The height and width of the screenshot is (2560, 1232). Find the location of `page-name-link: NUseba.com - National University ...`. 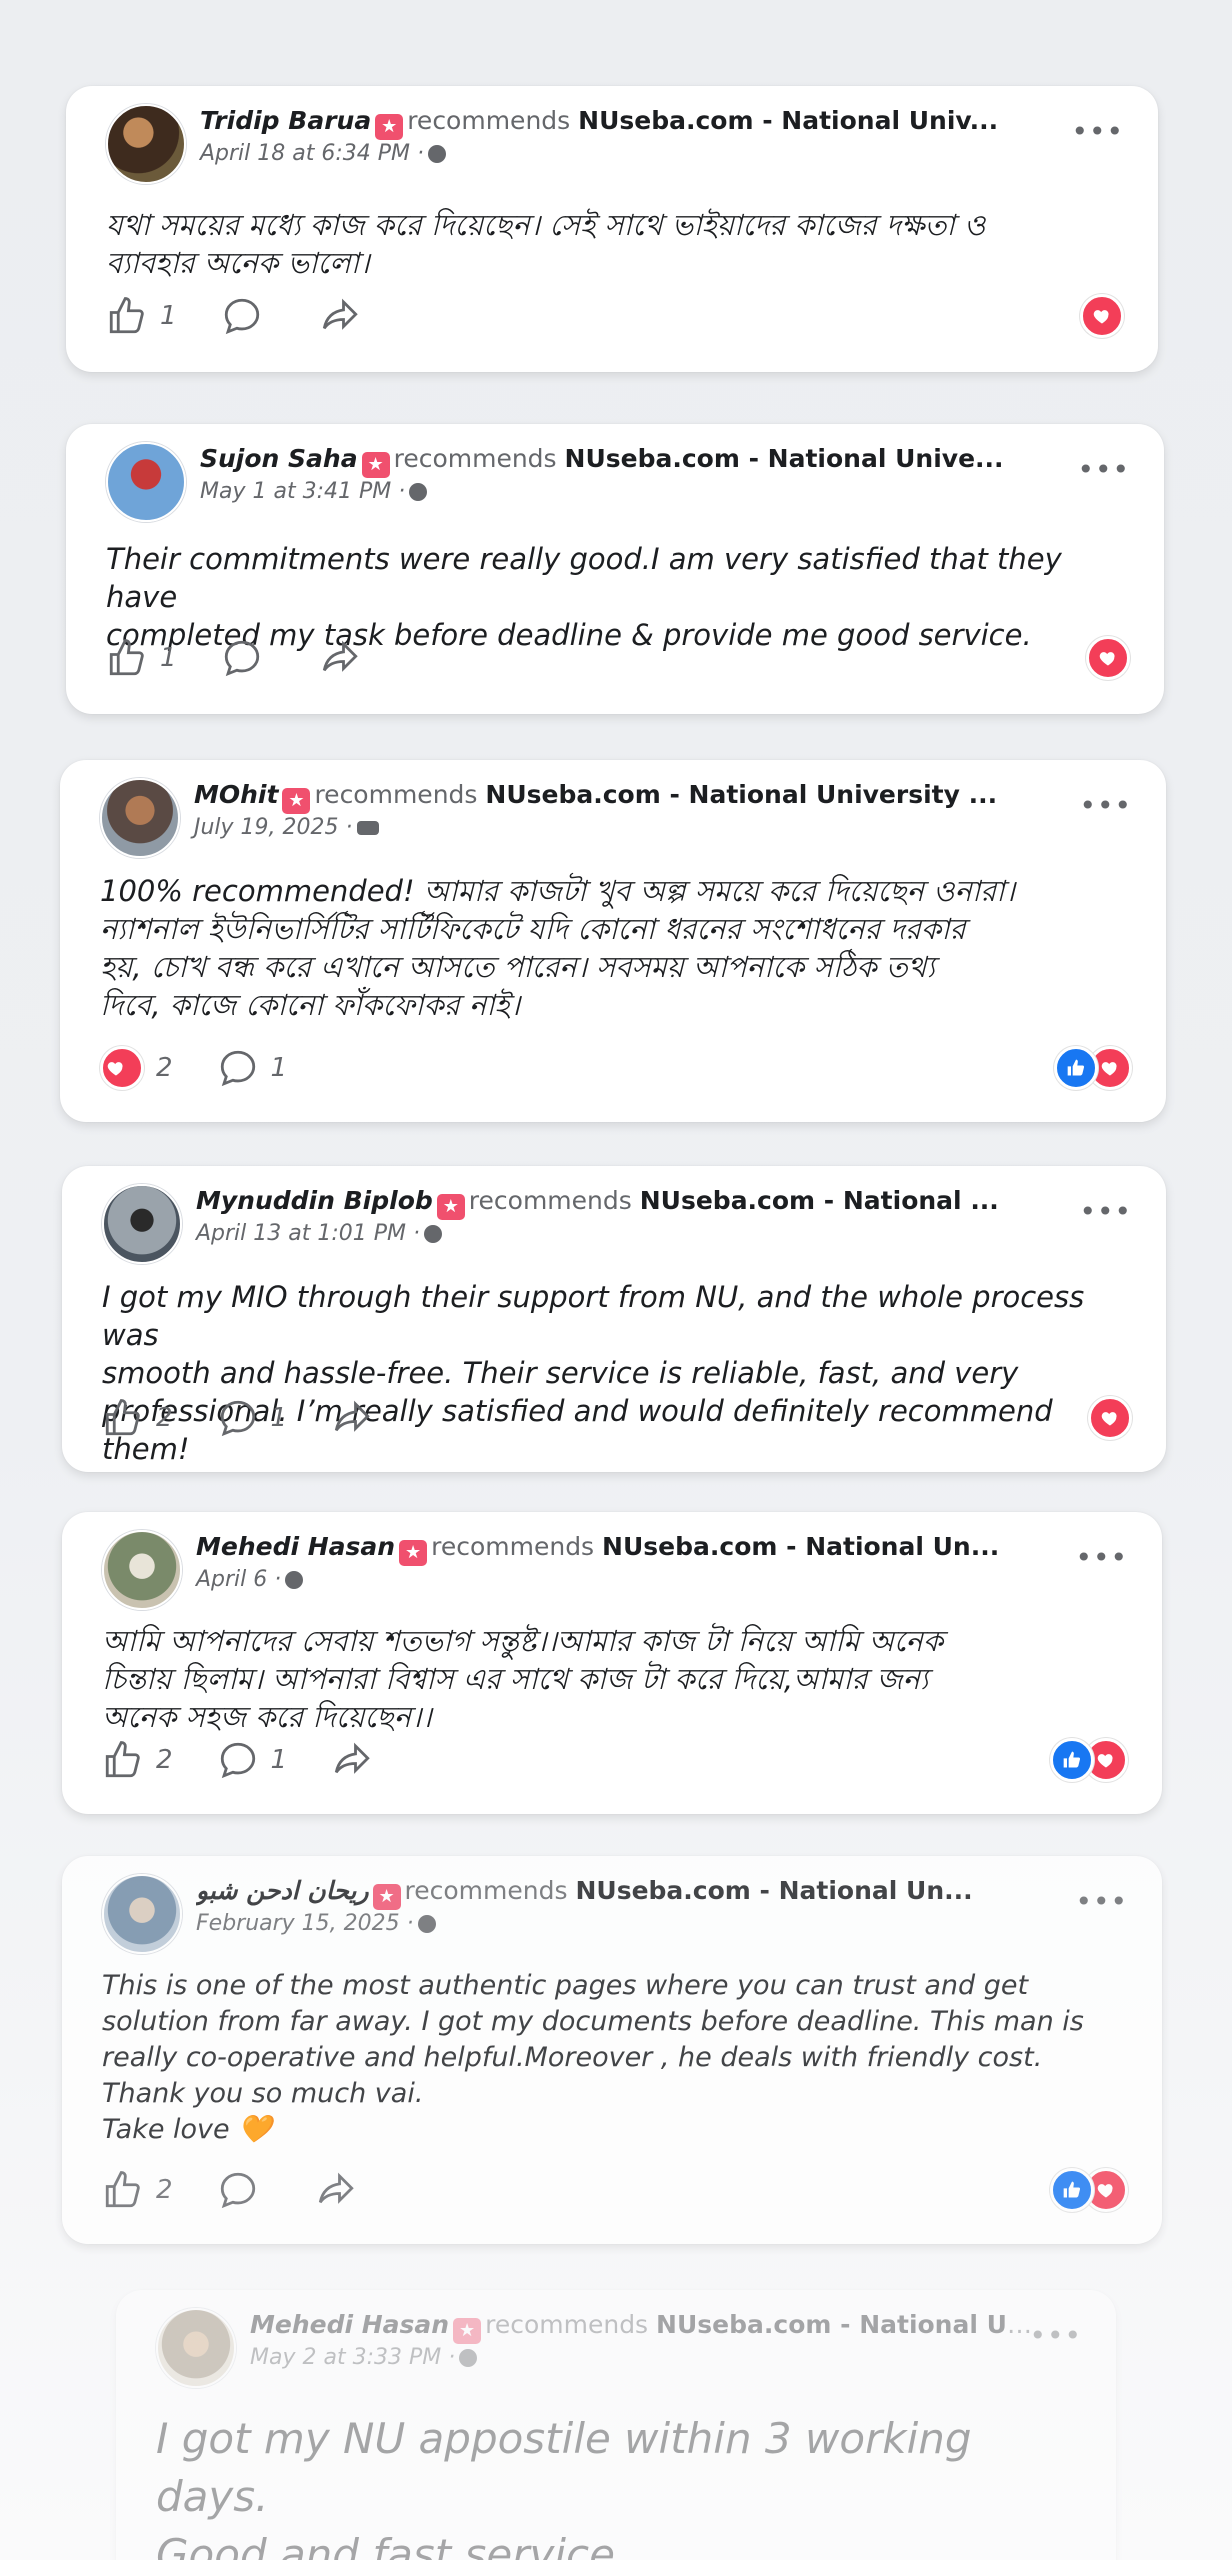

page-name-link: NUseba.com - National University ... is located at coordinates (741, 794).